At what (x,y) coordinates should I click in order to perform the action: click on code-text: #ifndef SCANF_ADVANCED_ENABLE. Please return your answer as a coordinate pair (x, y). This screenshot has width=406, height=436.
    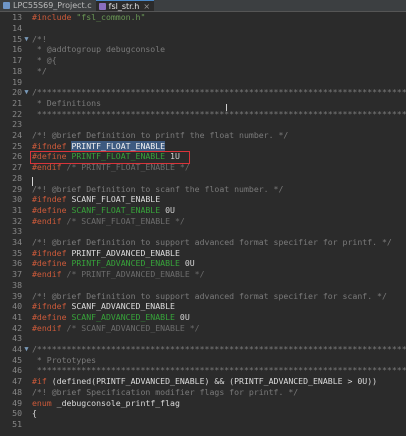
    Looking at the image, I should click on (103, 306).